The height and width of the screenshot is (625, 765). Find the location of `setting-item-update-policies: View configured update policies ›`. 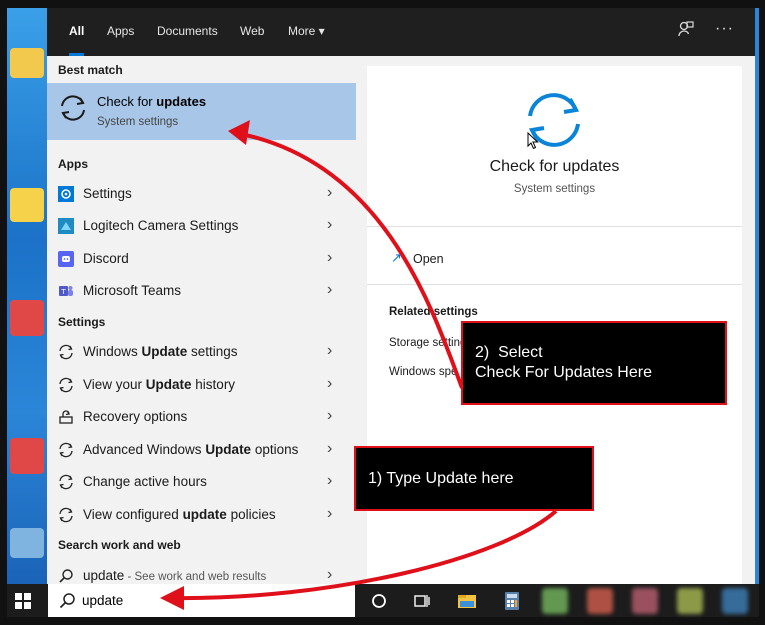

setting-item-update-policies: View configured update policies › is located at coordinates (201, 515).